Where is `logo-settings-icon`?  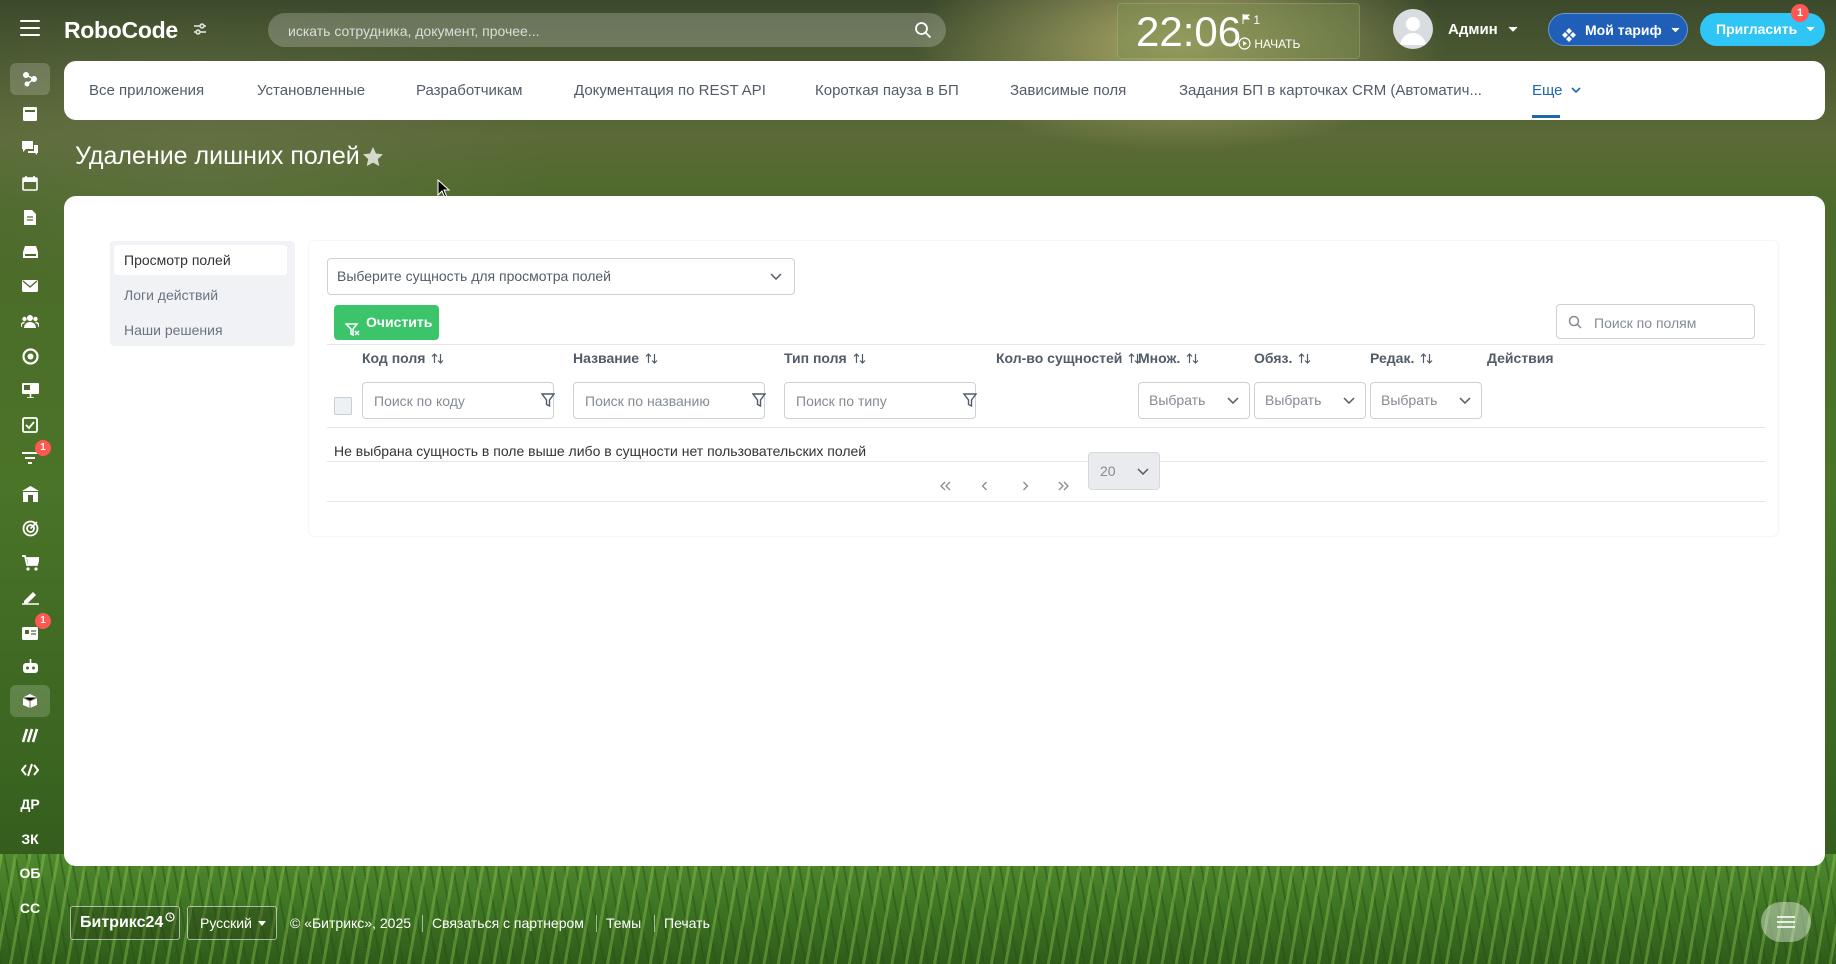
logo-settings-icon is located at coordinates (200, 30).